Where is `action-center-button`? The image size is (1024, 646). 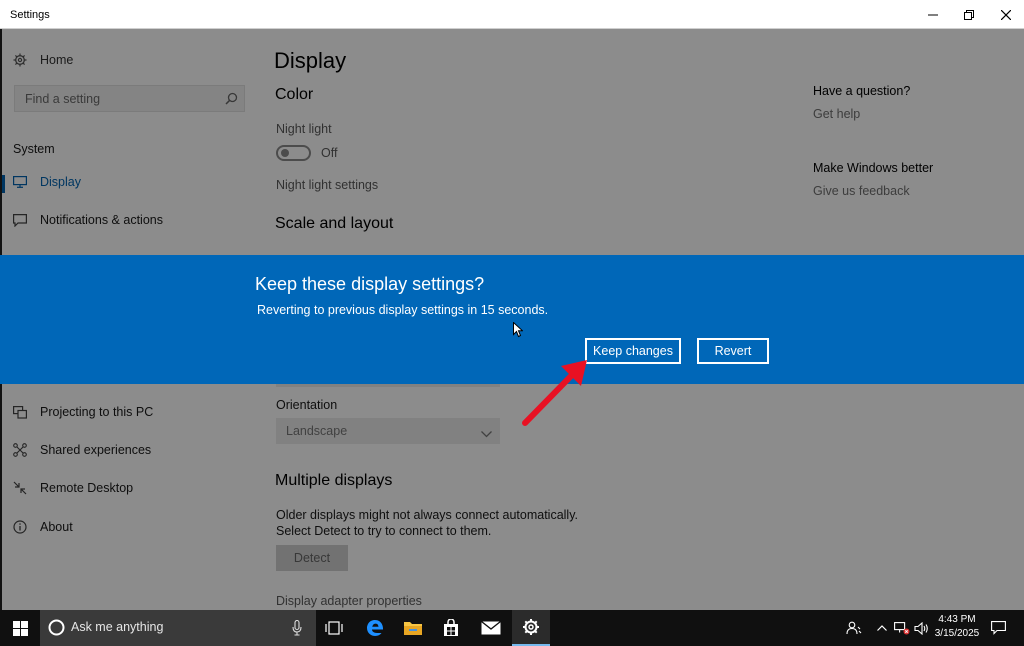 action-center-button is located at coordinates (998, 628).